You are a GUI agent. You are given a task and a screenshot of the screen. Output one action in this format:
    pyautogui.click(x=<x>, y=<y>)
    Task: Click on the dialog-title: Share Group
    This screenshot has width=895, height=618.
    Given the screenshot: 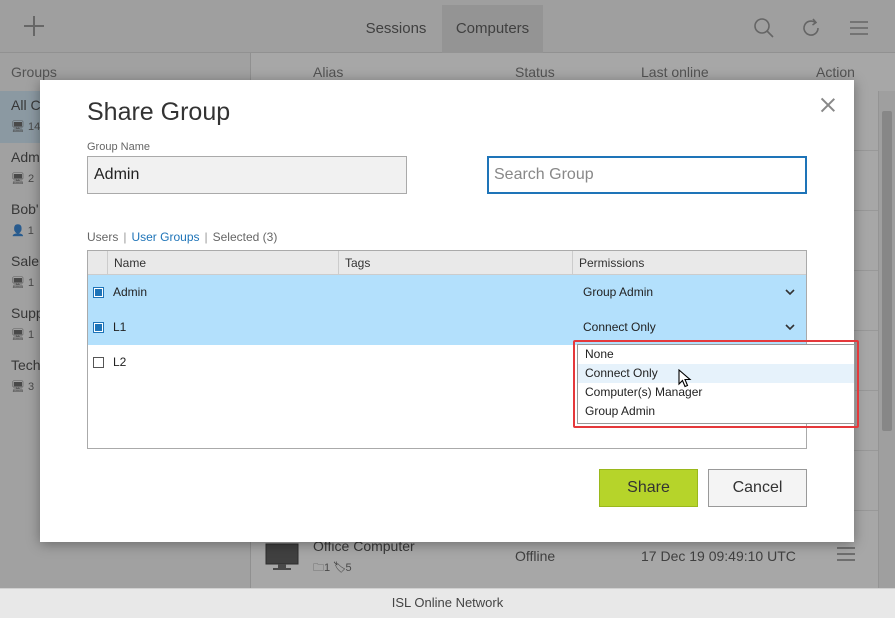 What is the action you would take?
    pyautogui.click(x=159, y=112)
    